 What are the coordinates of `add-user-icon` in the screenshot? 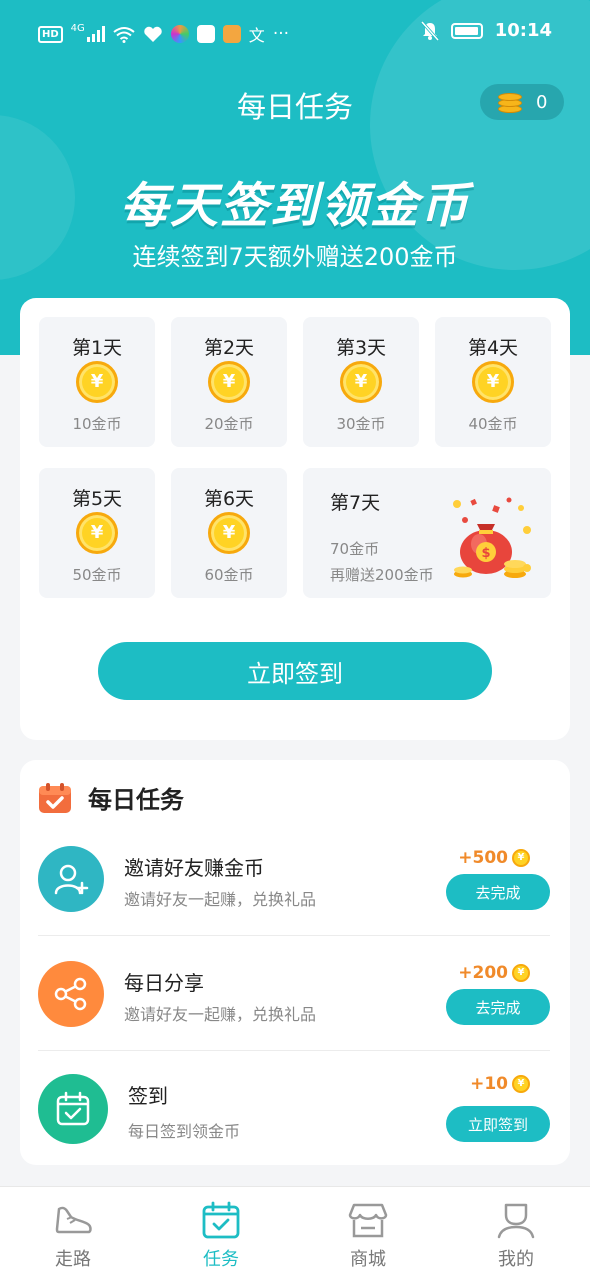 It's located at (71, 879).